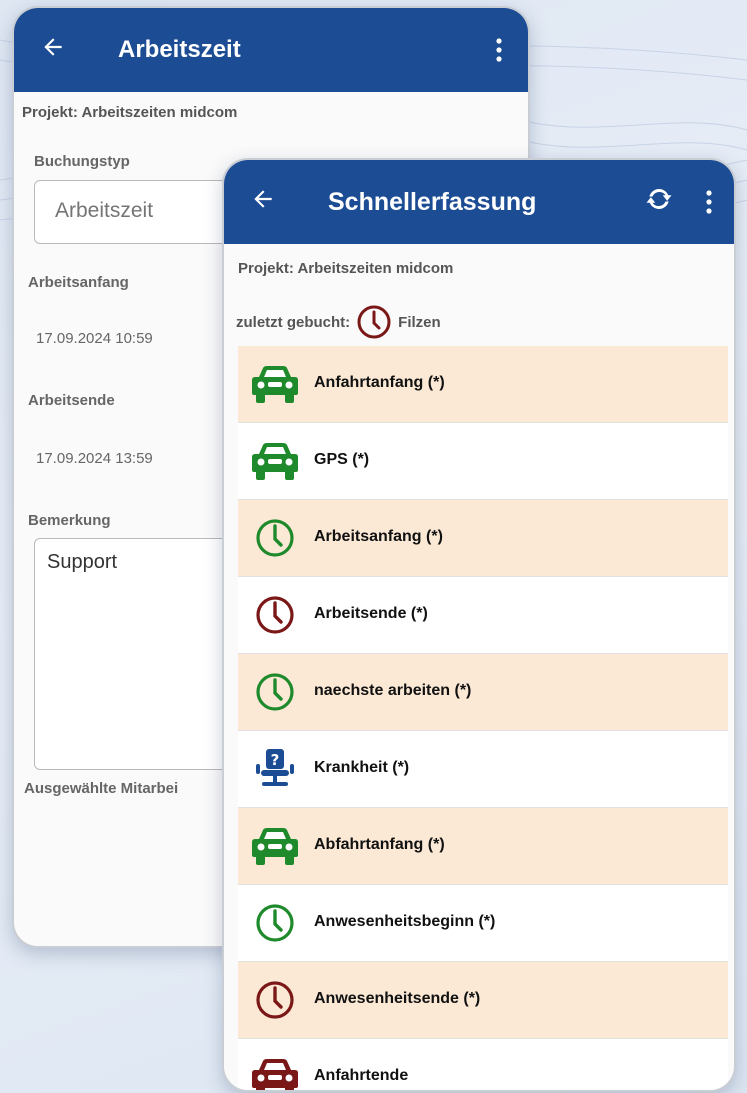  I want to click on list-item-label: Arbeitsende (*), so click(371, 613).